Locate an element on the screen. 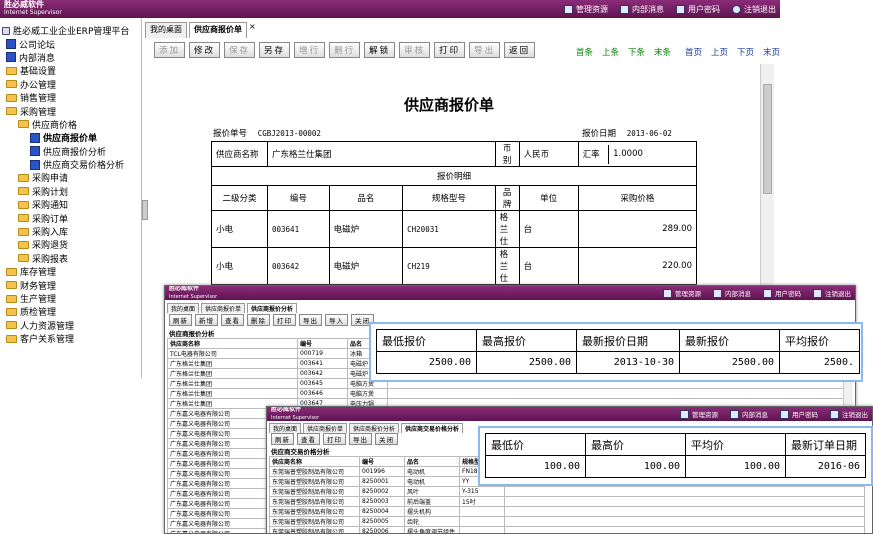 The image size is (873, 534). folder-icon is located at coordinates (11, 298).